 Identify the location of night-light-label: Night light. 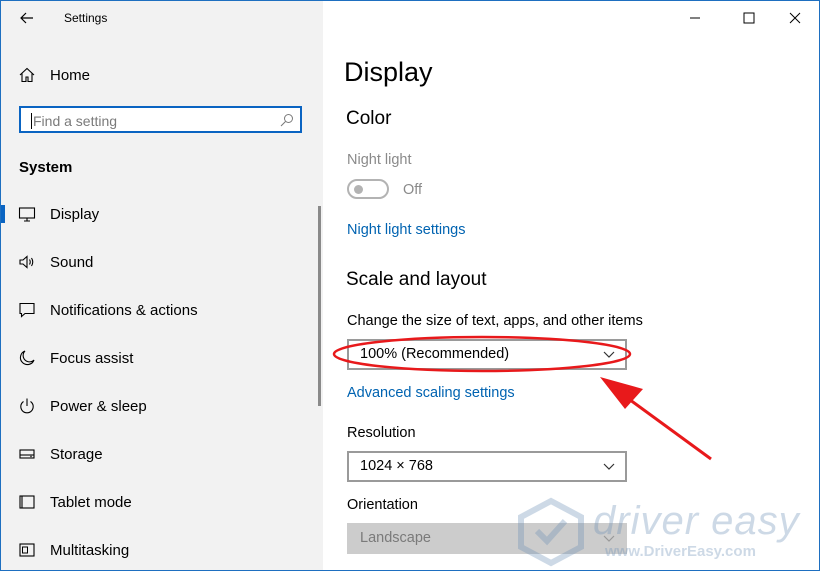
(379, 160).